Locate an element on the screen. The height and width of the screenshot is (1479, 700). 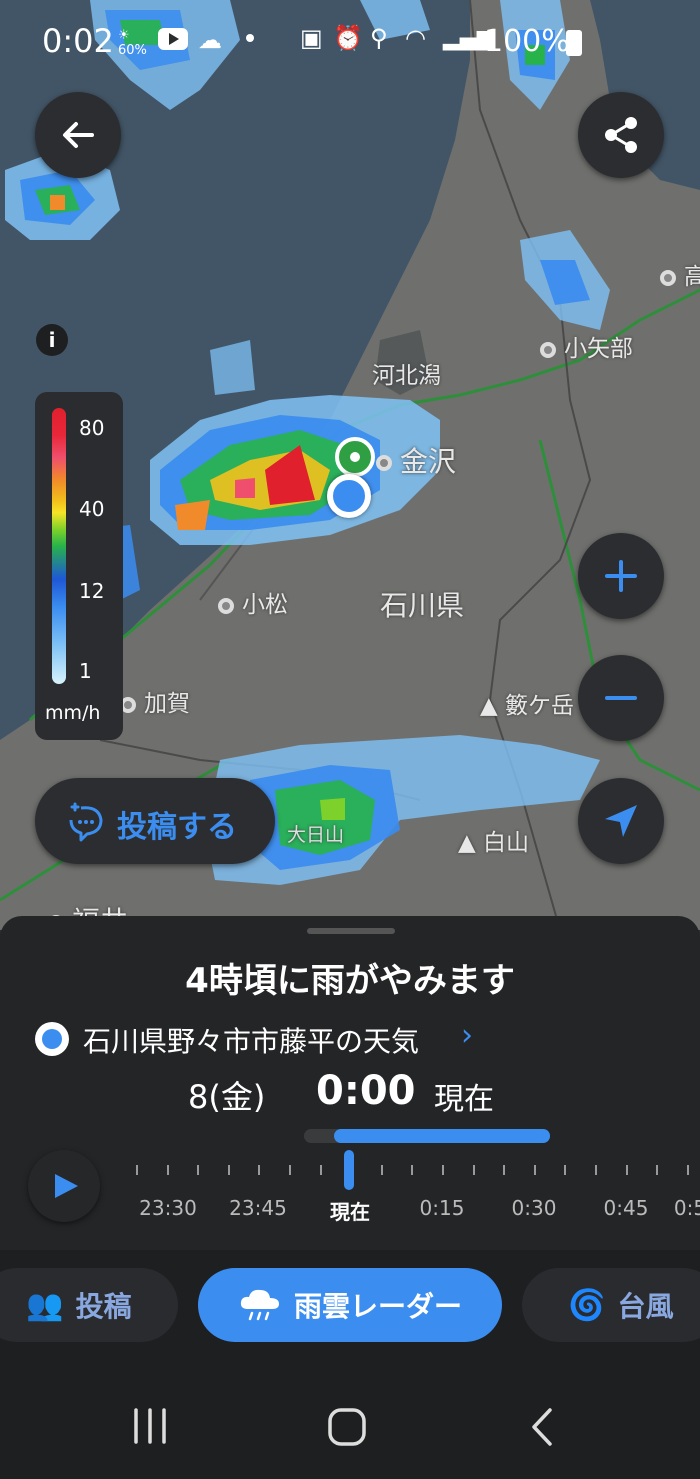
legend-value: 1 is located at coordinates (85, 671).